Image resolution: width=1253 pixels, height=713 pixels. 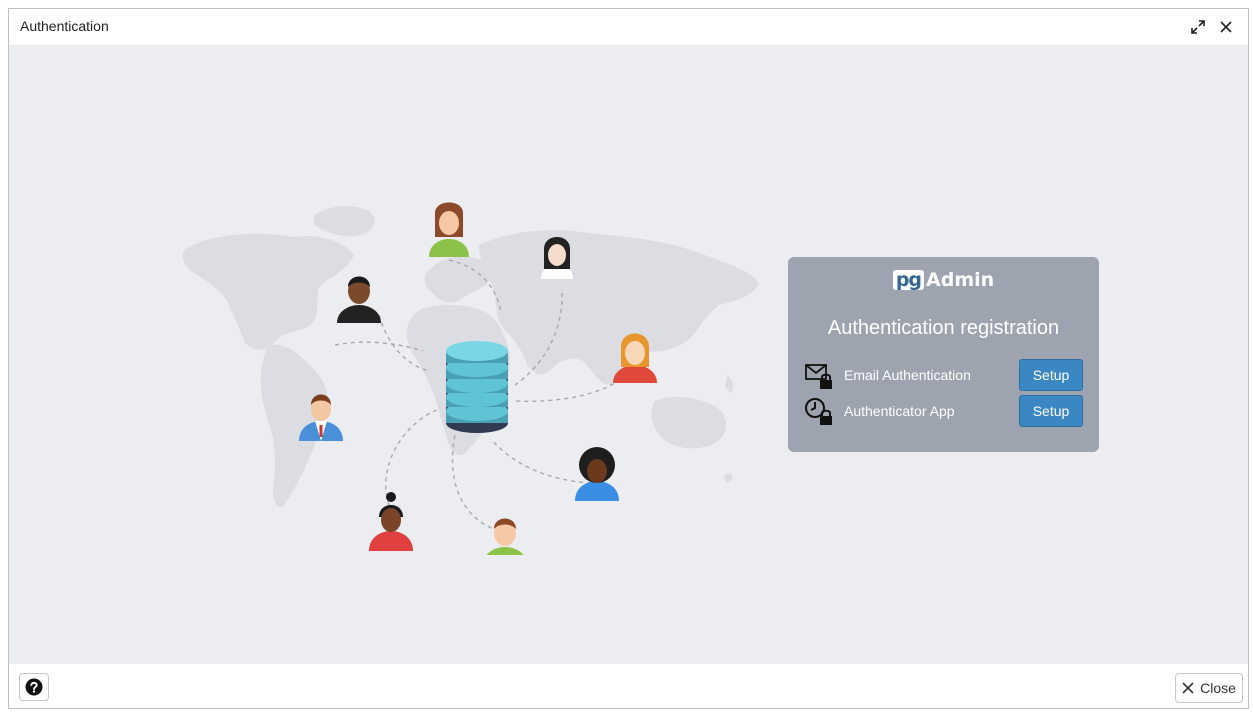 I want to click on method-row-email: Email Authentication Setup, so click(x=943, y=375).